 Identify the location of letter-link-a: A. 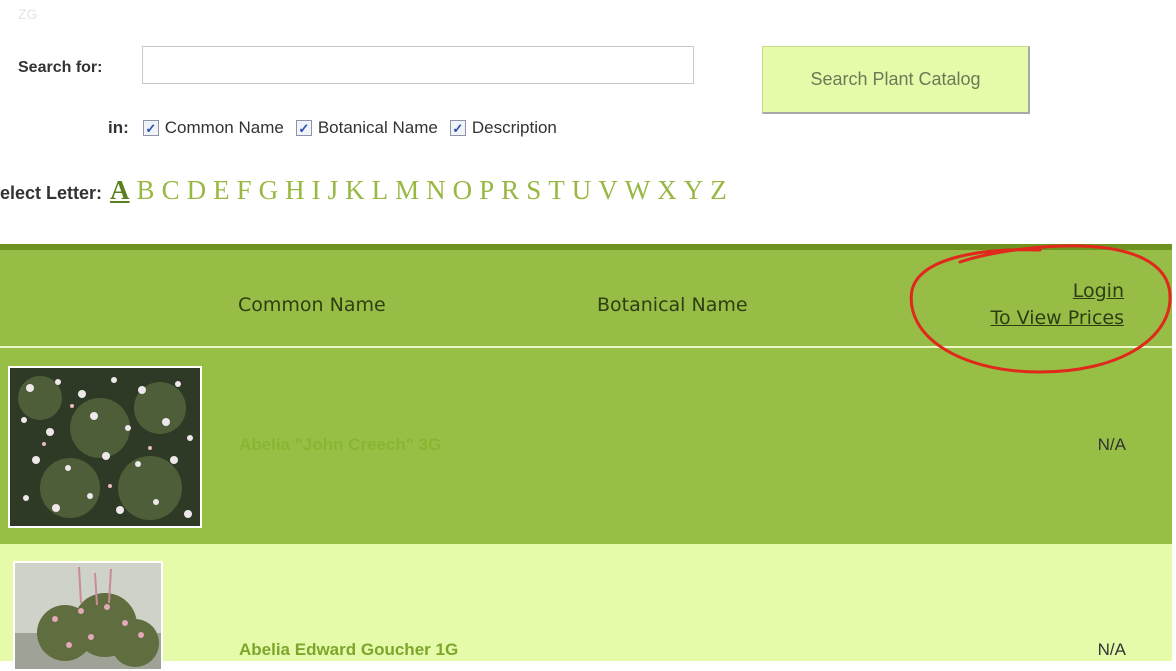
(120, 190).